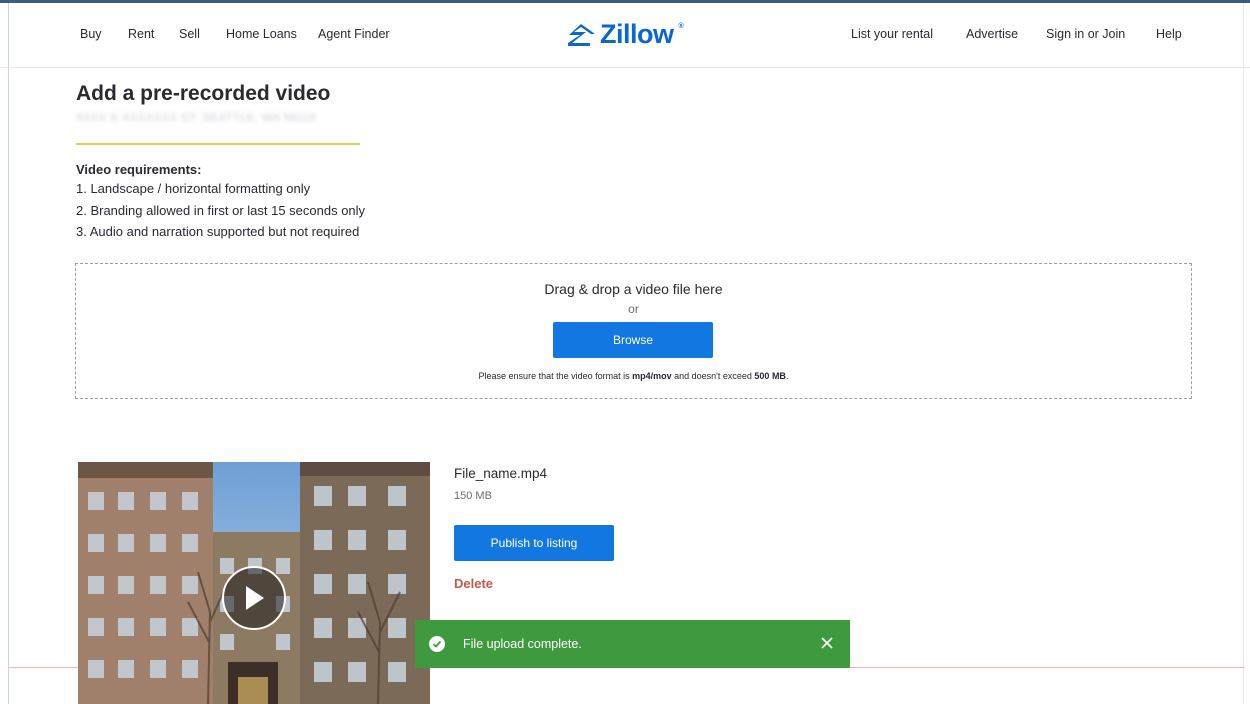 The width and height of the screenshot is (1250, 704). Describe the element at coordinates (1243, 353) in the screenshot. I see `window-right-border` at that location.